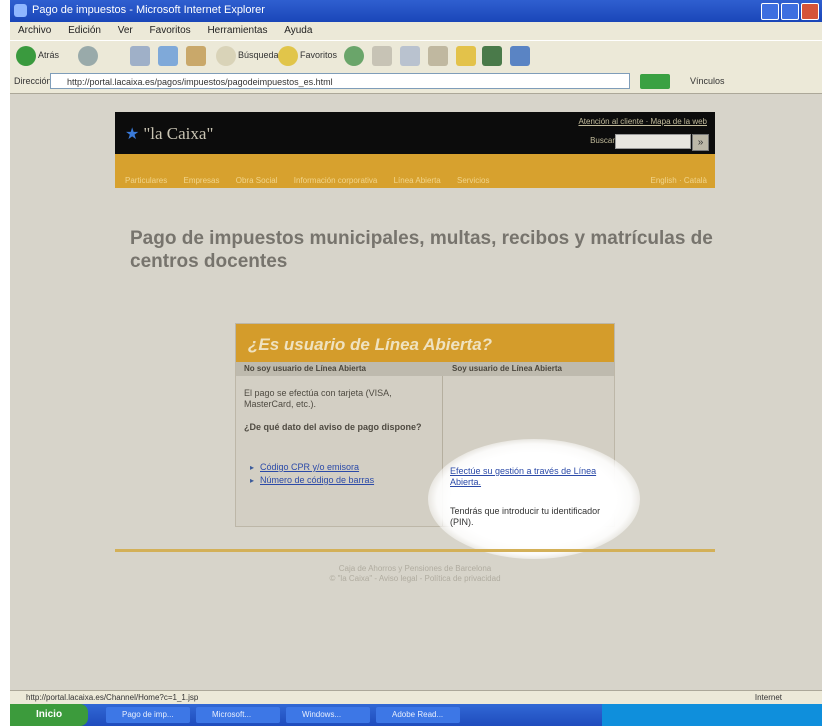  I want to click on forward-arrow-icon, so click(88, 56).